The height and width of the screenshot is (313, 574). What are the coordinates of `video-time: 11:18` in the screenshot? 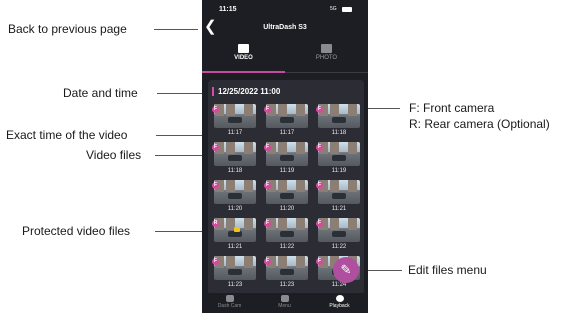 It's located at (235, 171).